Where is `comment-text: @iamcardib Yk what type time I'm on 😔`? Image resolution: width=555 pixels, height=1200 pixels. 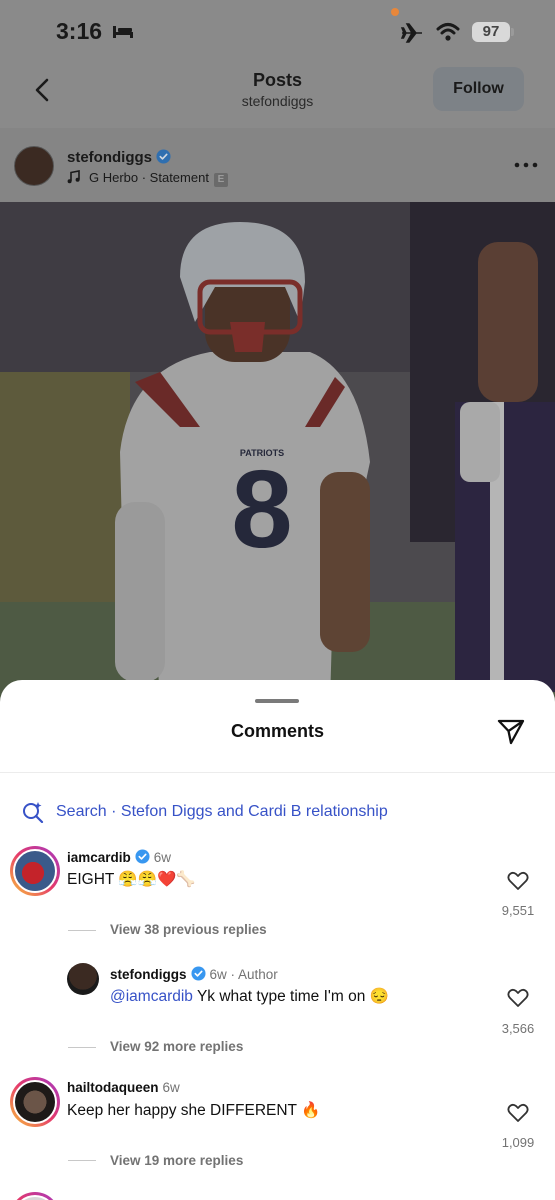 comment-text: @iamcardib Yk what type time I'm on 😔 is located at coordinates (249, 996).